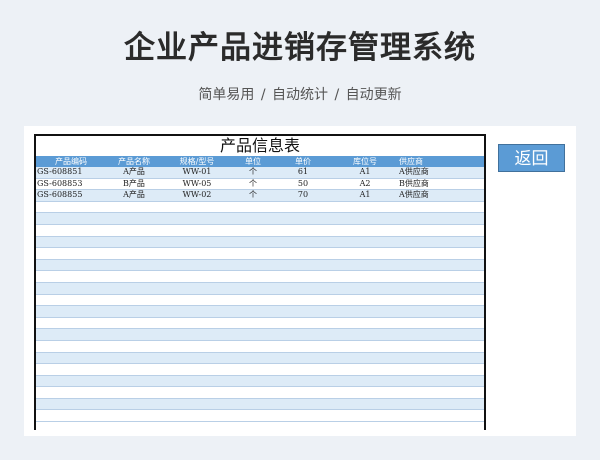 This screenshot has width=600, height=460. What do you see at coordinates (365, 171) in the screenshot?
I see `cell-location: A1` at bounding box center [365, 171].